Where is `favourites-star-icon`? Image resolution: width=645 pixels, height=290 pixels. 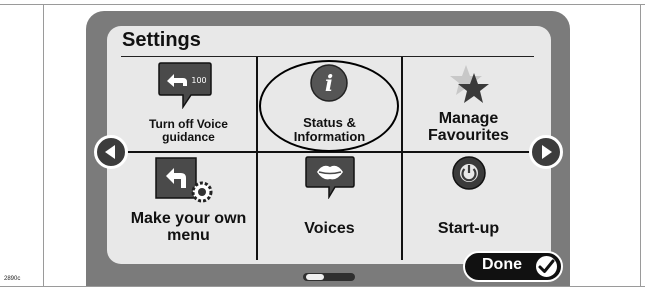 favourites-star-icon is located at coordinates (469, 84).